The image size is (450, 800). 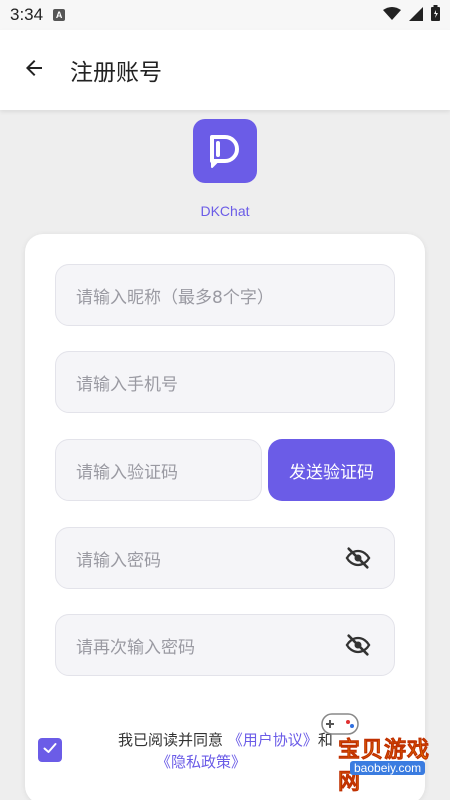 I want to click on agreement-text: 我已阅读并同意 《用户协议》和 《隐私政策》, so click(x=263, y=751).